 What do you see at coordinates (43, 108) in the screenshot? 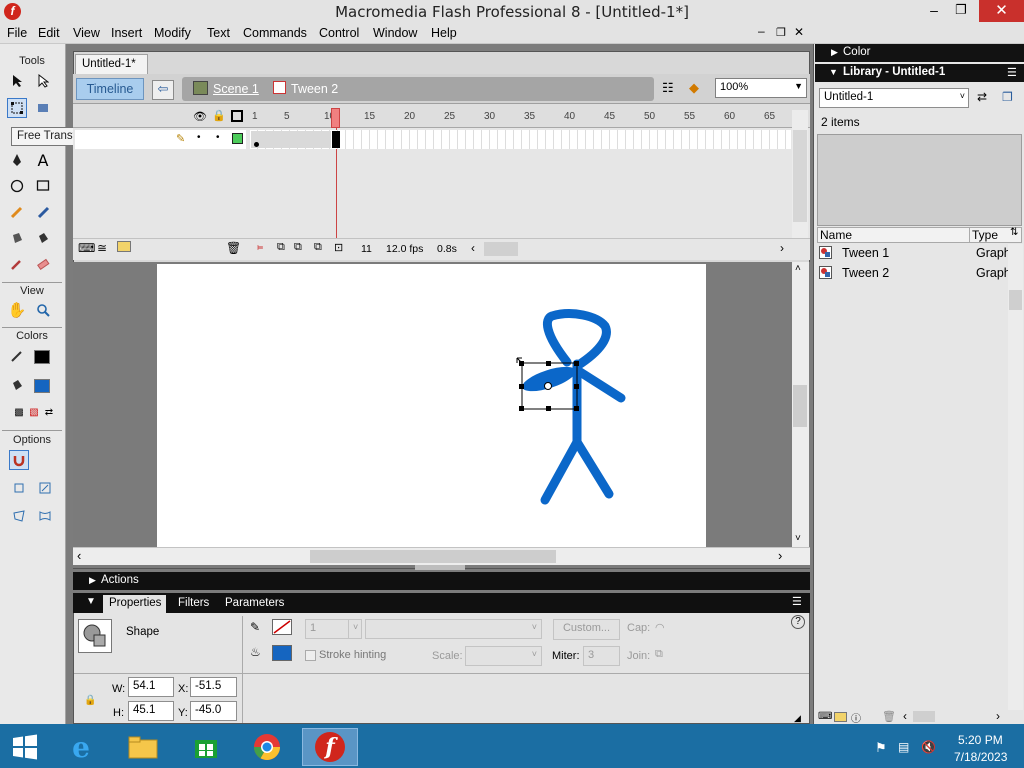
I see `gradient-transform-tool-icon` at bounding box center [43, 108].